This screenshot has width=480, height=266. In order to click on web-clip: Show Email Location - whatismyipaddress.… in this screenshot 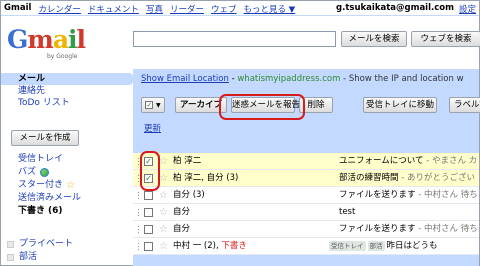, I will do `click(302, 79)`.